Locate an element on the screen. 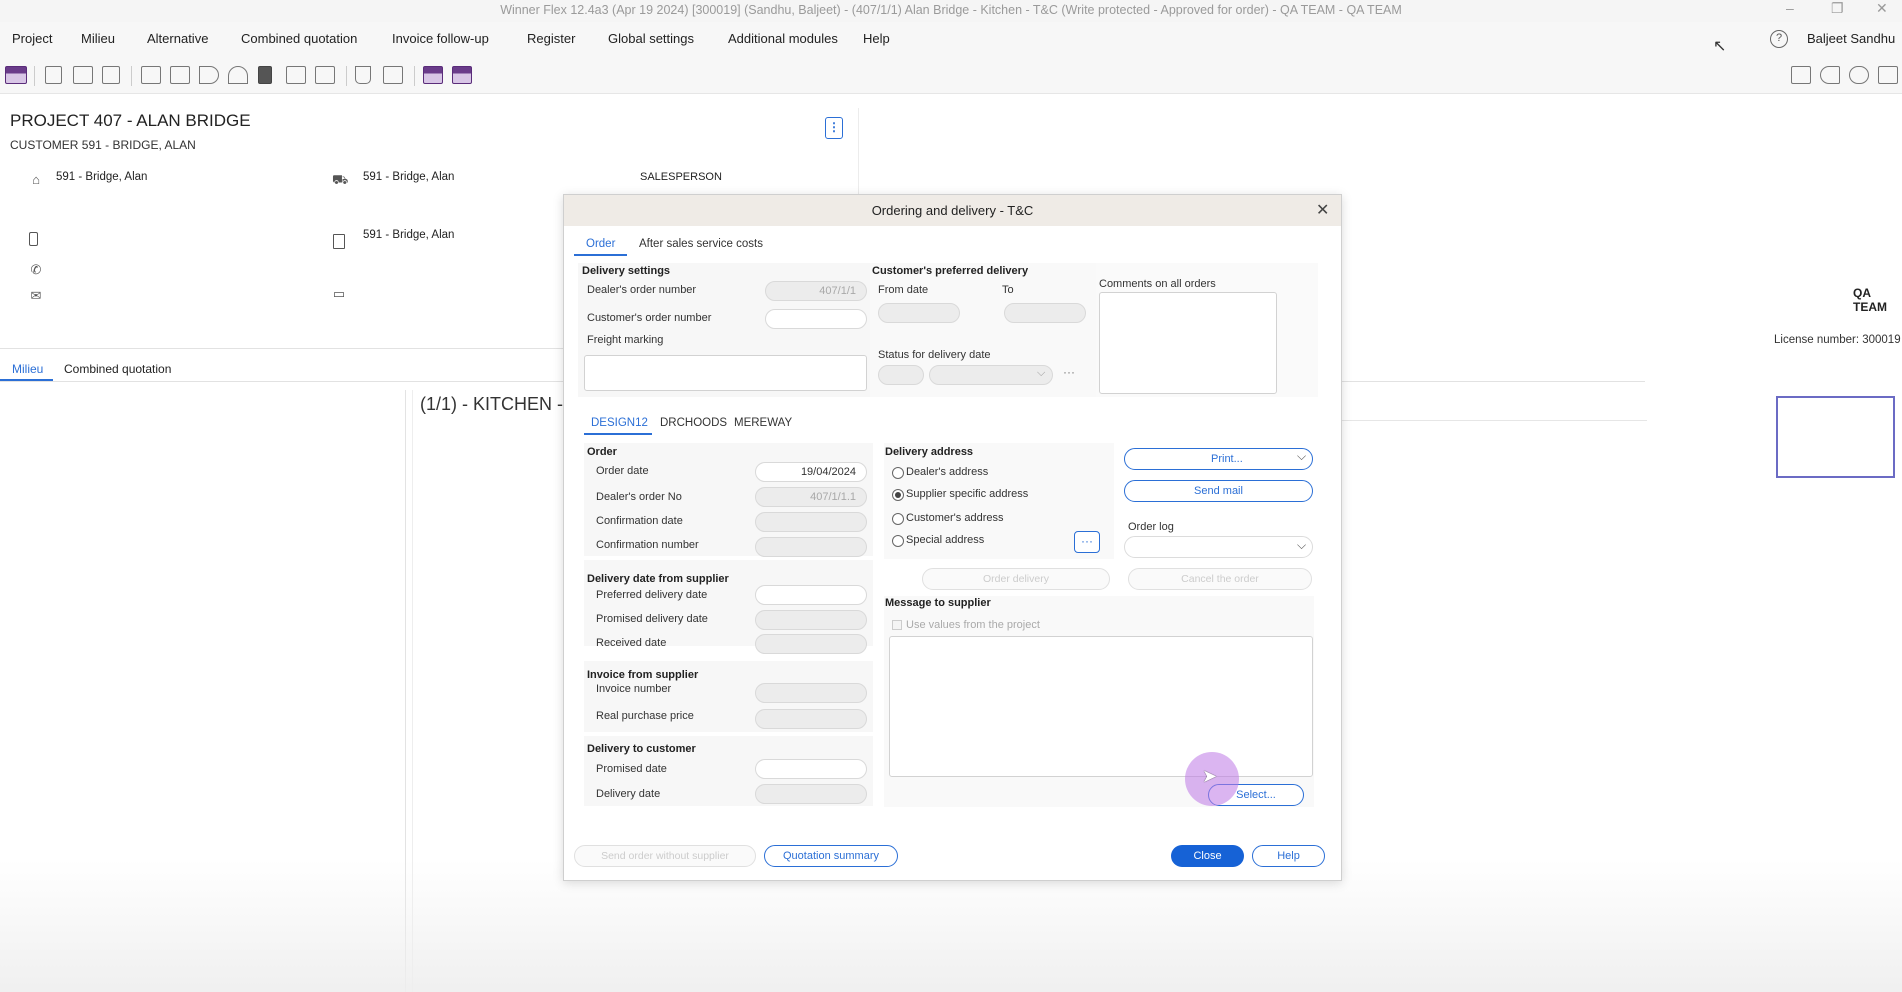  status-more-icon: ··· is located at coordinates (1069, 372).